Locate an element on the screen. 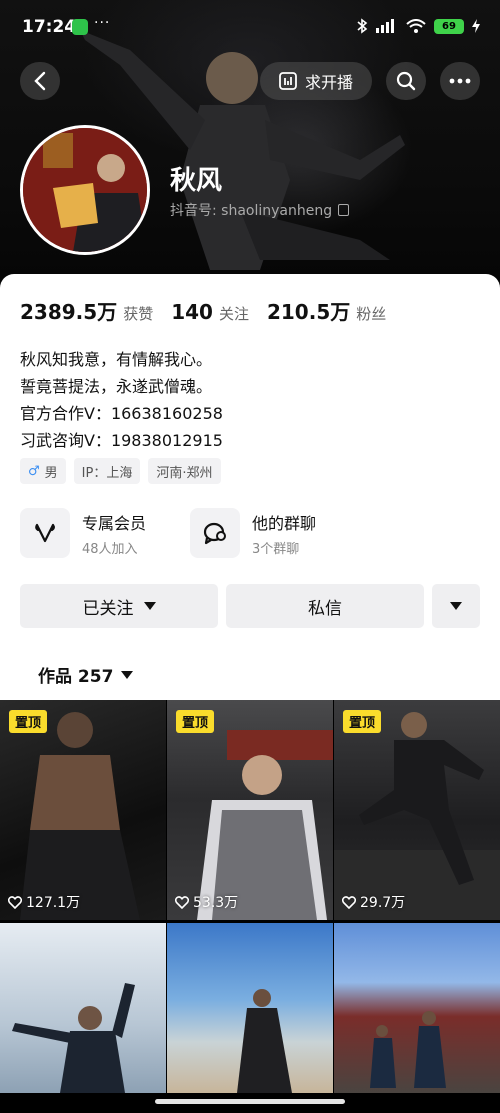  profile-name: 秋风 is located at coordinates (196, 181).